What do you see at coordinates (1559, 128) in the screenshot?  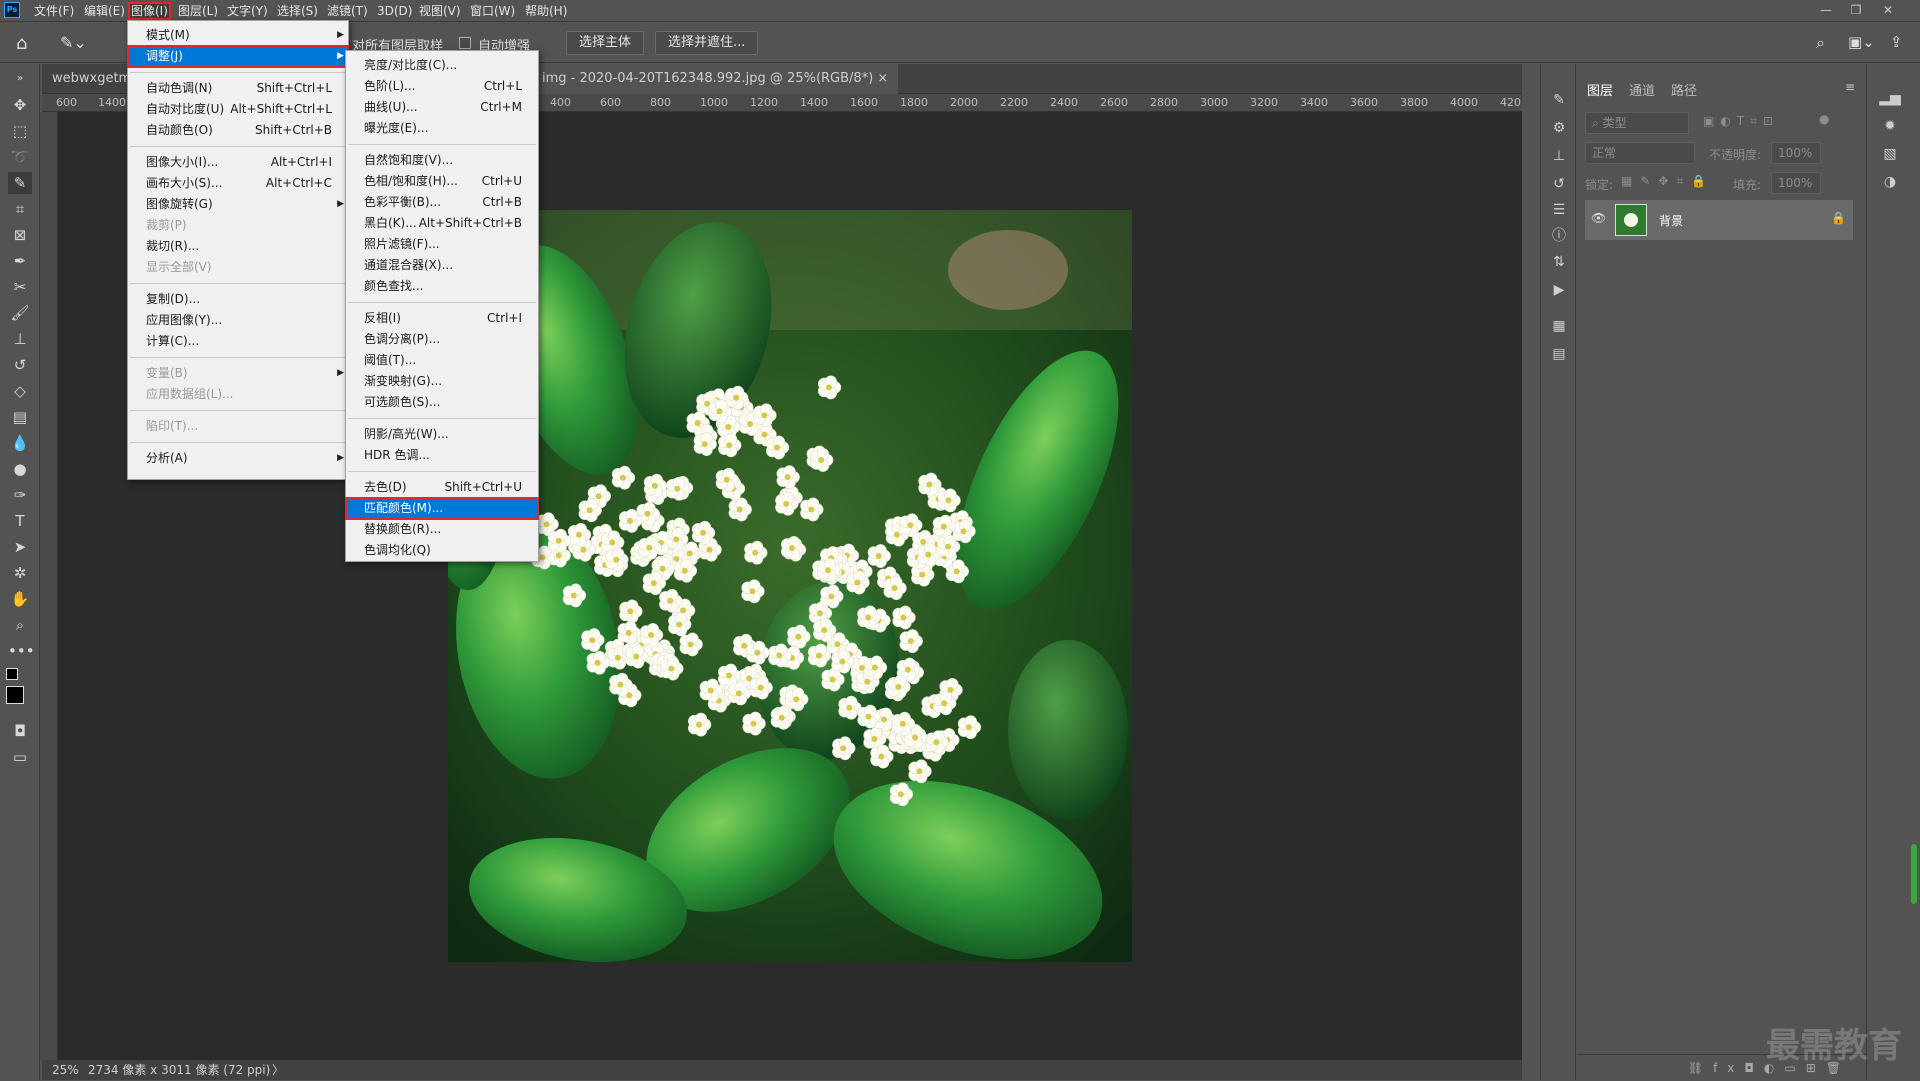 I see `adjustments-icon: ⚙` at bounding box center [1559, 128].